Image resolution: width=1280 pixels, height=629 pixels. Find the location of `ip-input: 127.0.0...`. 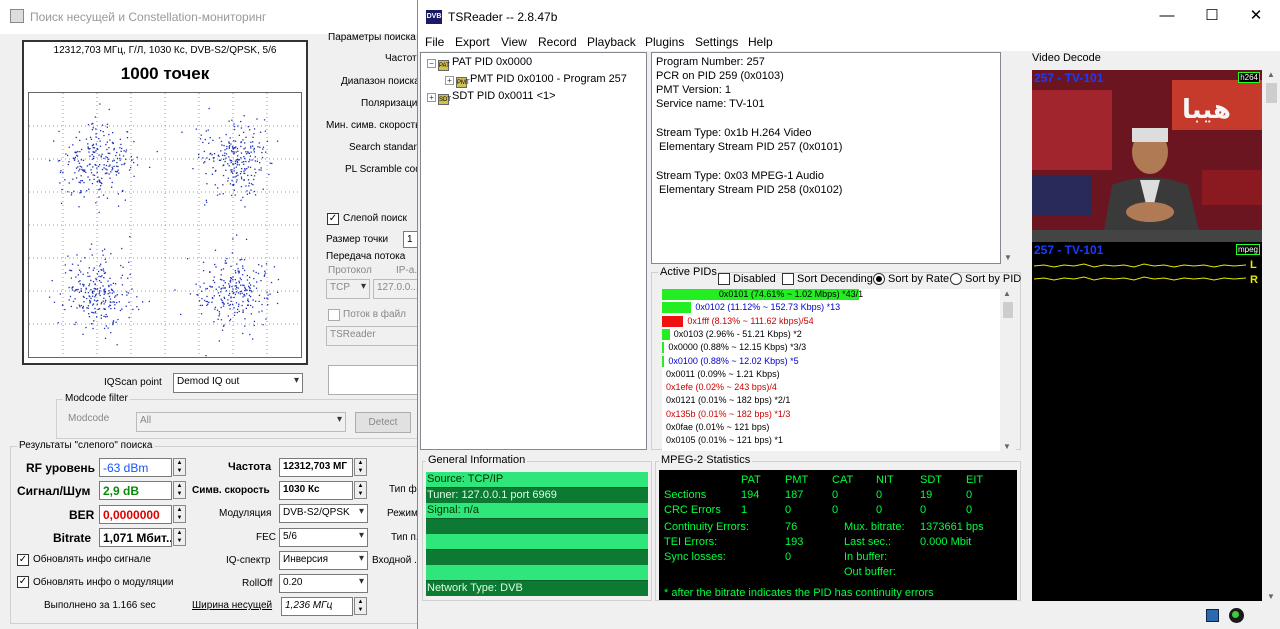

ip-input: 127.0.0... is located at coordinates (398, 289).